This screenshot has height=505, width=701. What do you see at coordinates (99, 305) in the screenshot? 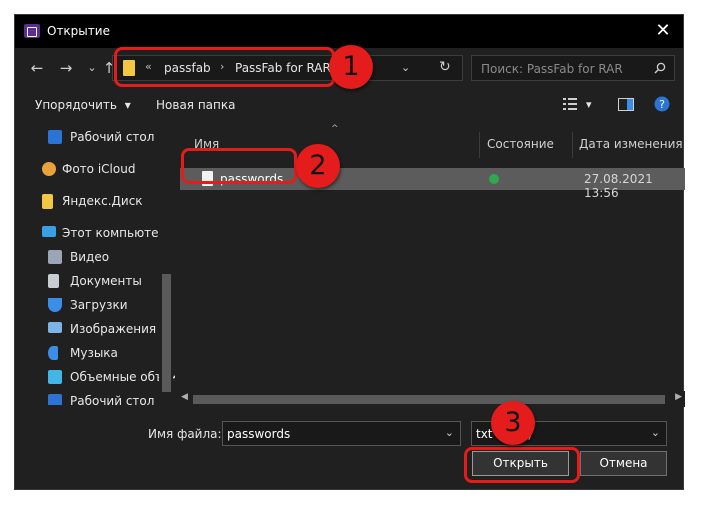
I see `sidebar-item-label: Загрузки` at bounding box center [99, 305].